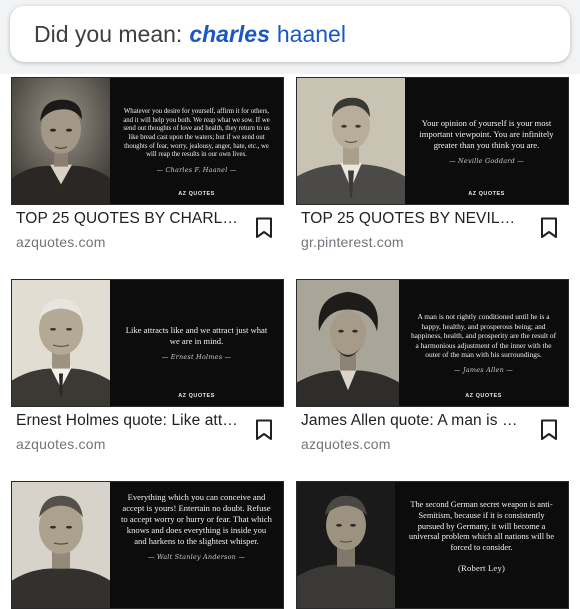 The image size is (580, 609). What do you see at coordinates (481, 567) in the screenshot?
I see `quote-author: (Robert Ley)` at bounding box center [481, 567].